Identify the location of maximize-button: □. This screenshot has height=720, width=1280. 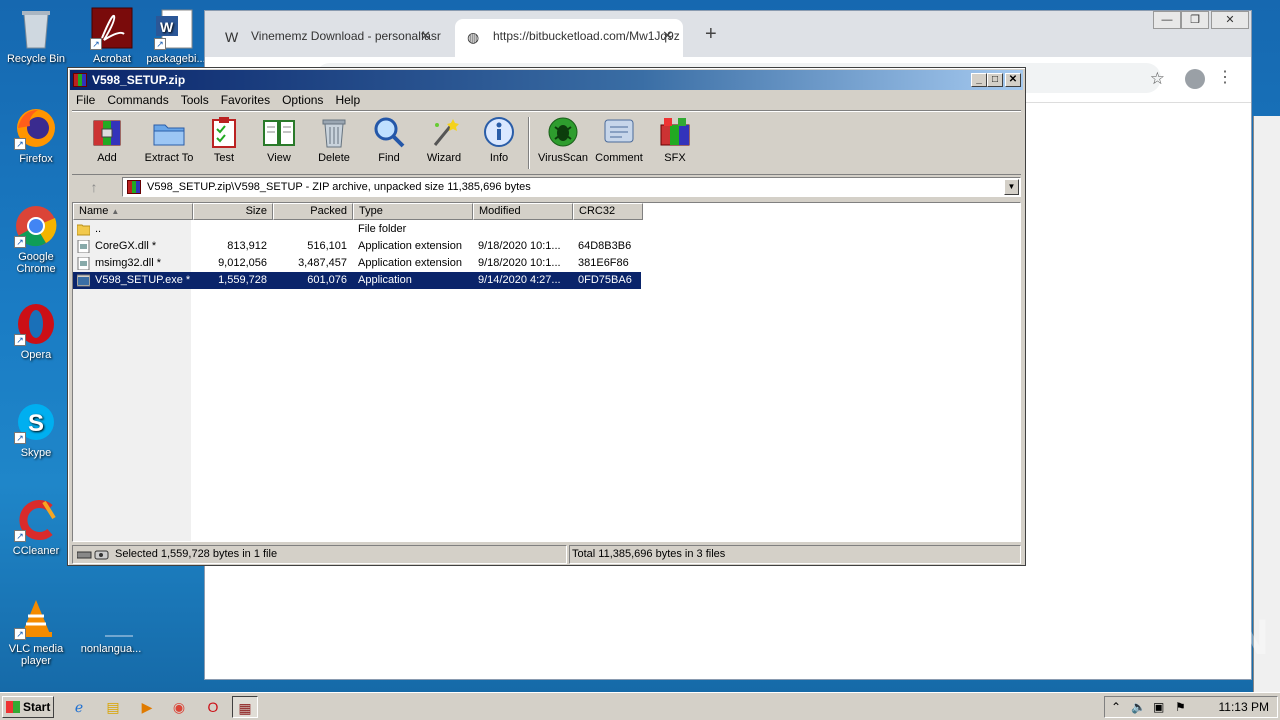
(995, 80).